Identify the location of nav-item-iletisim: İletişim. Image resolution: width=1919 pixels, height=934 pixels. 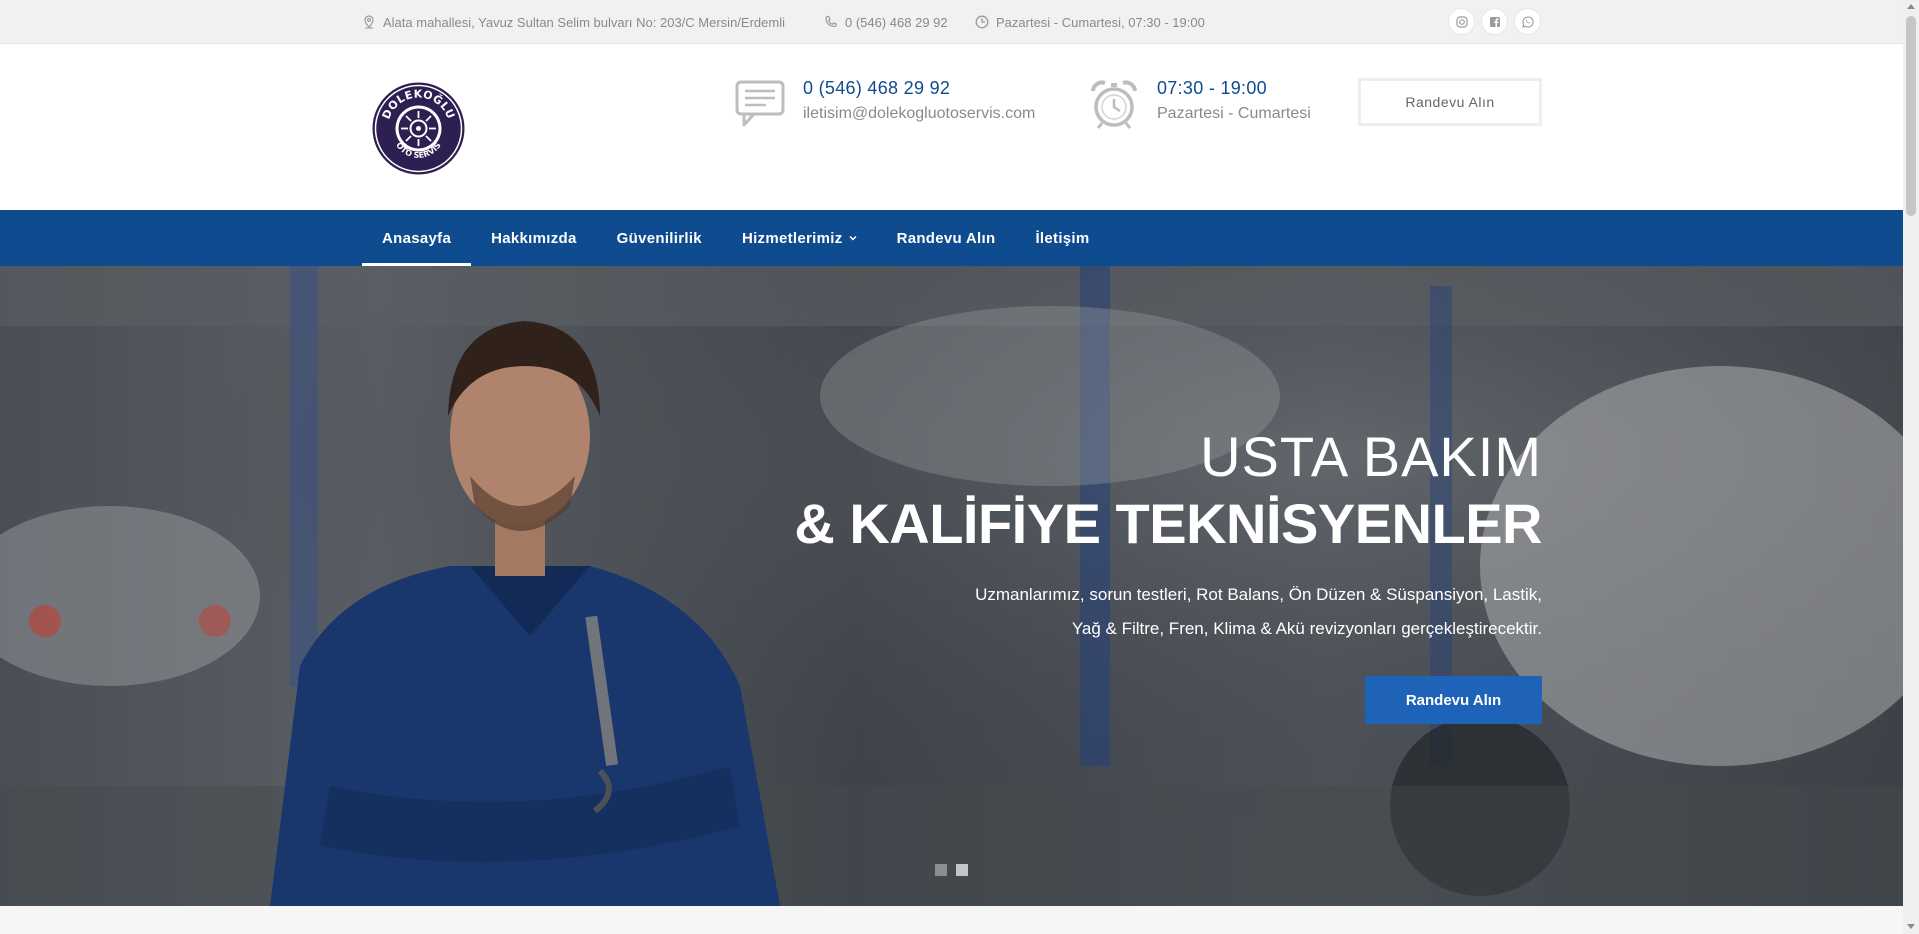
(1062, 238).